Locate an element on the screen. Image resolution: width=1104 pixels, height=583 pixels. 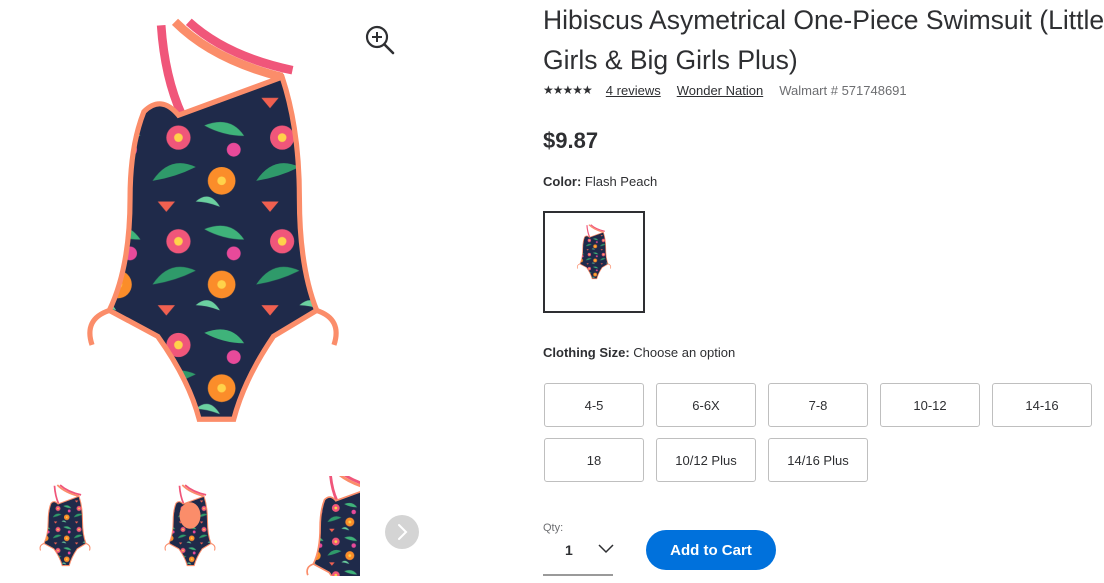
size-option-4-5: 4-5 is located at coordinates (594, 405).